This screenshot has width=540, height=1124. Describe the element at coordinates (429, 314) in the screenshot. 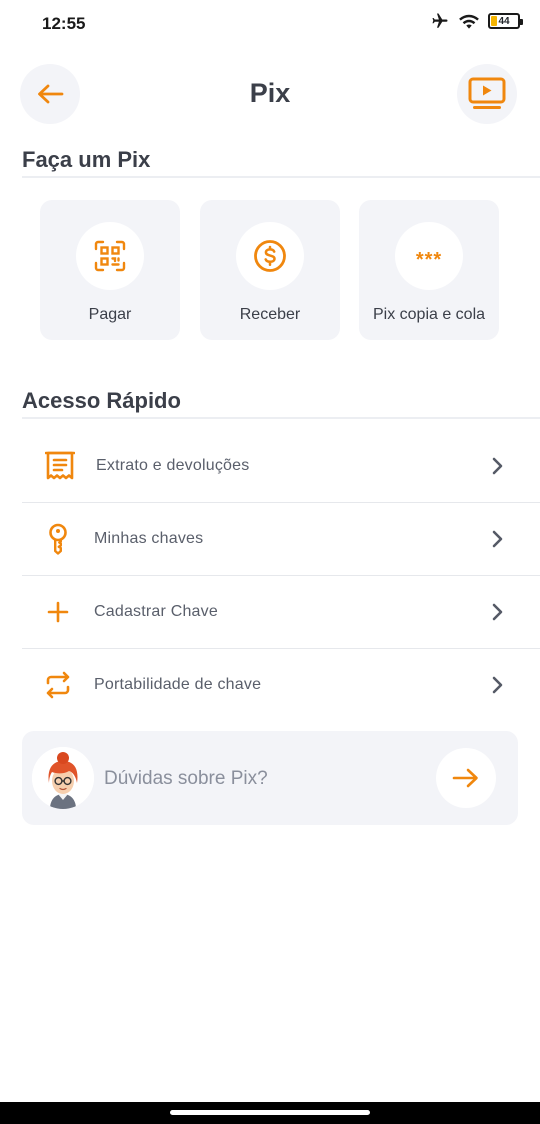

I see `pix-copia-cola-label: Pix copia e cola` at that location.